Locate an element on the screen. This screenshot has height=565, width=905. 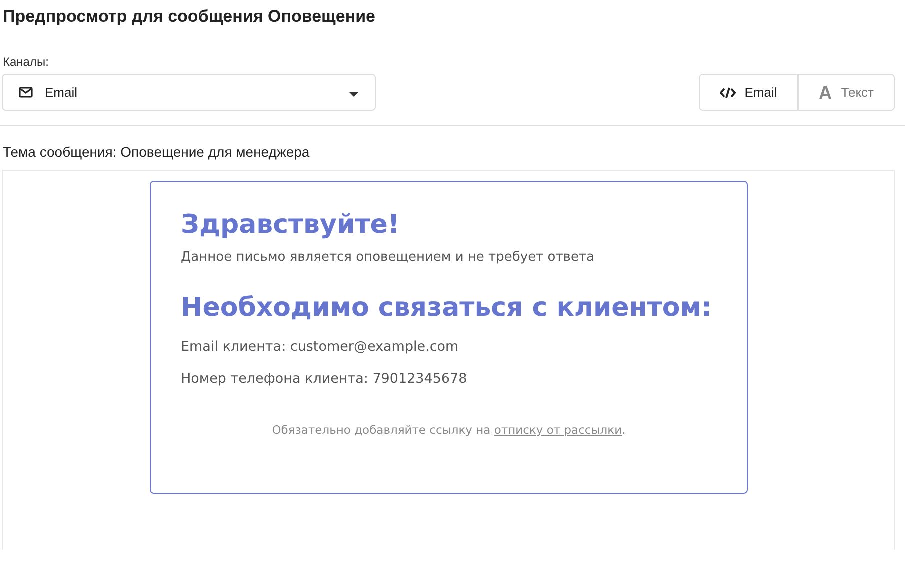
unsubscribe-link: отписку от рассылки is located at coordinates (558, 430).